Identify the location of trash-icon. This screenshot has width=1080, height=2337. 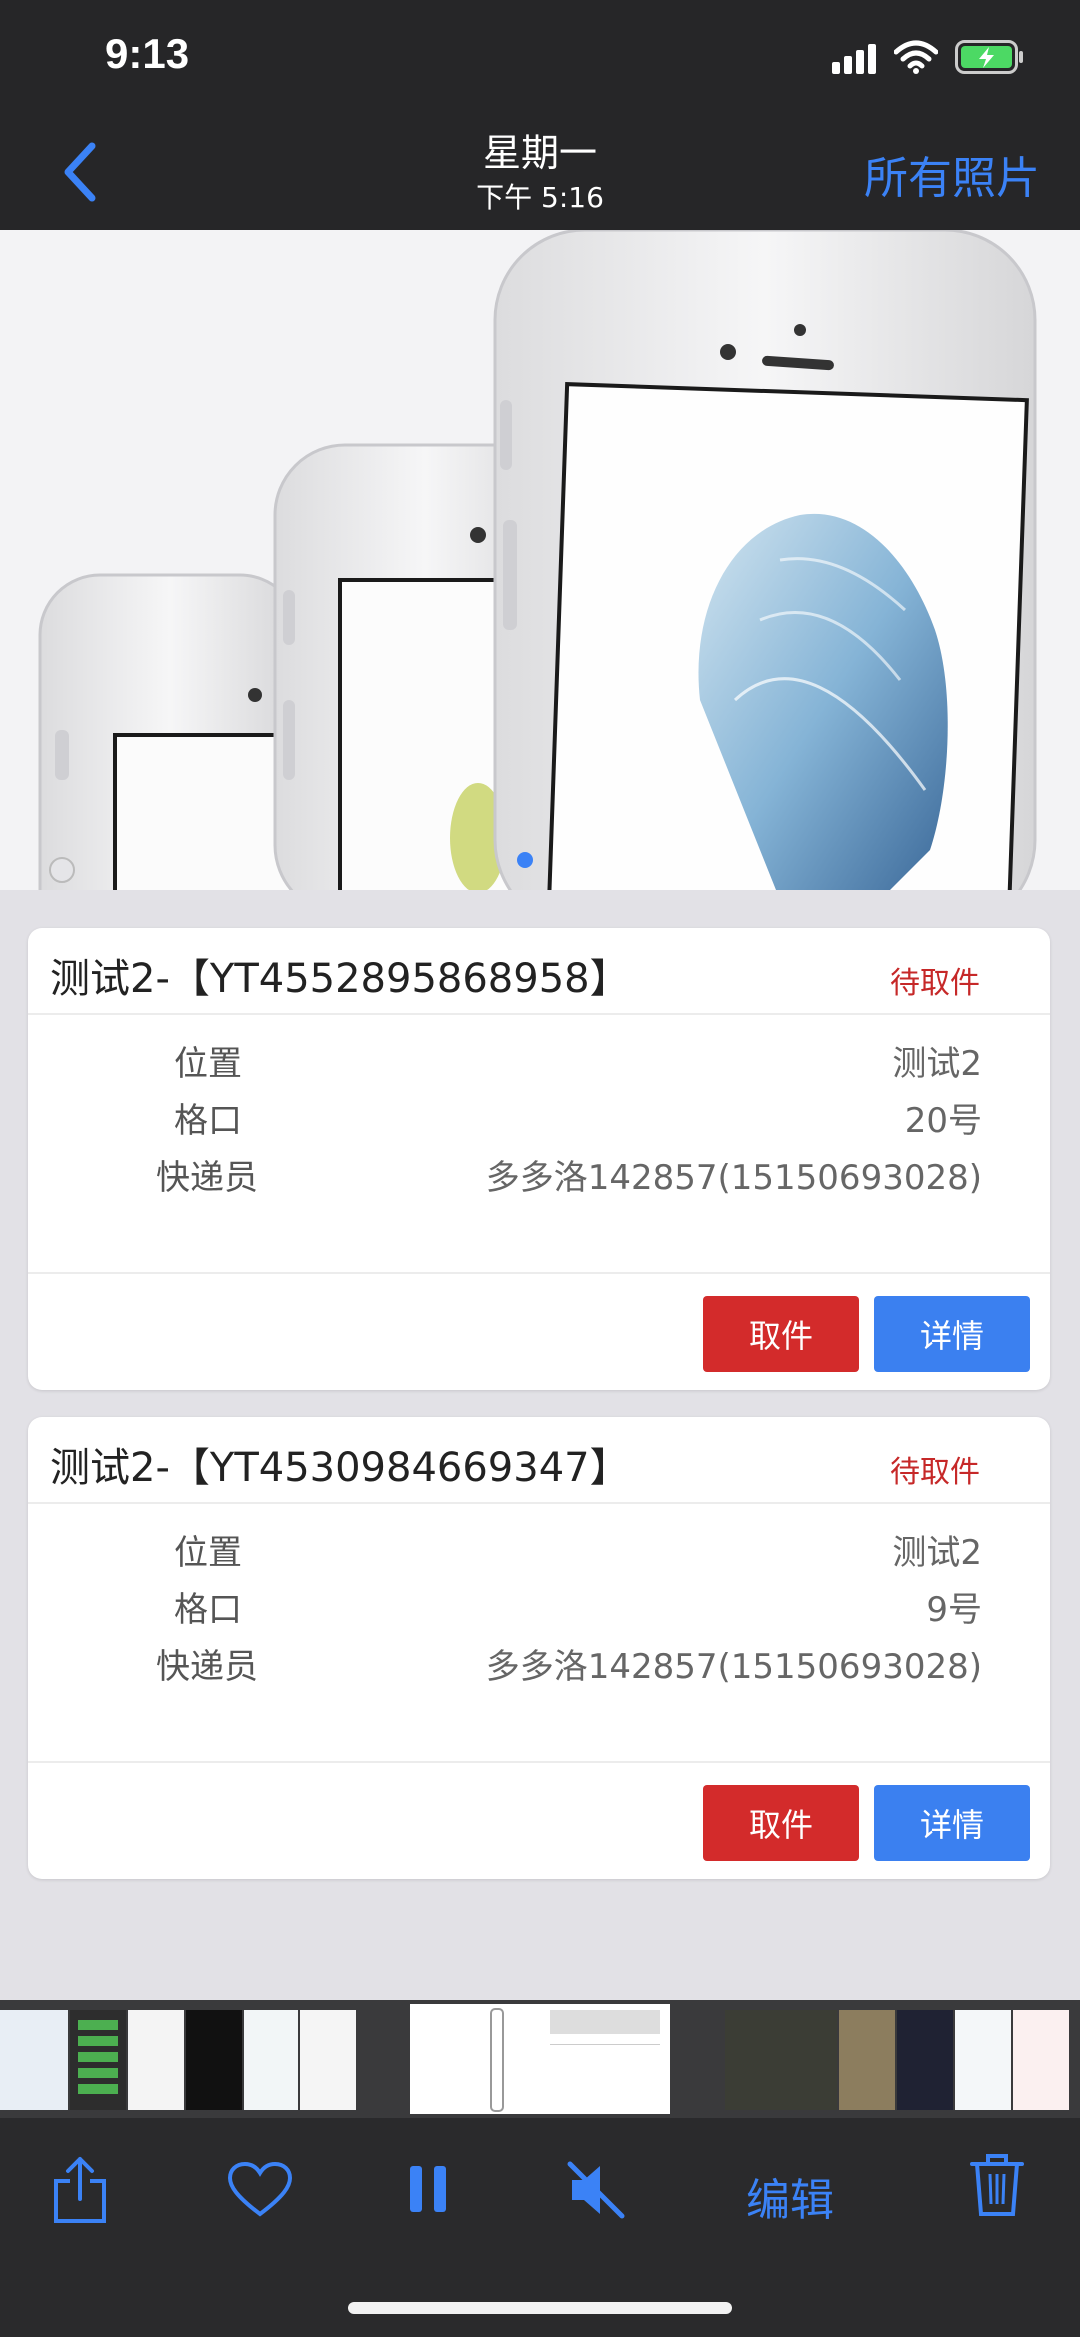
(997, 2187).